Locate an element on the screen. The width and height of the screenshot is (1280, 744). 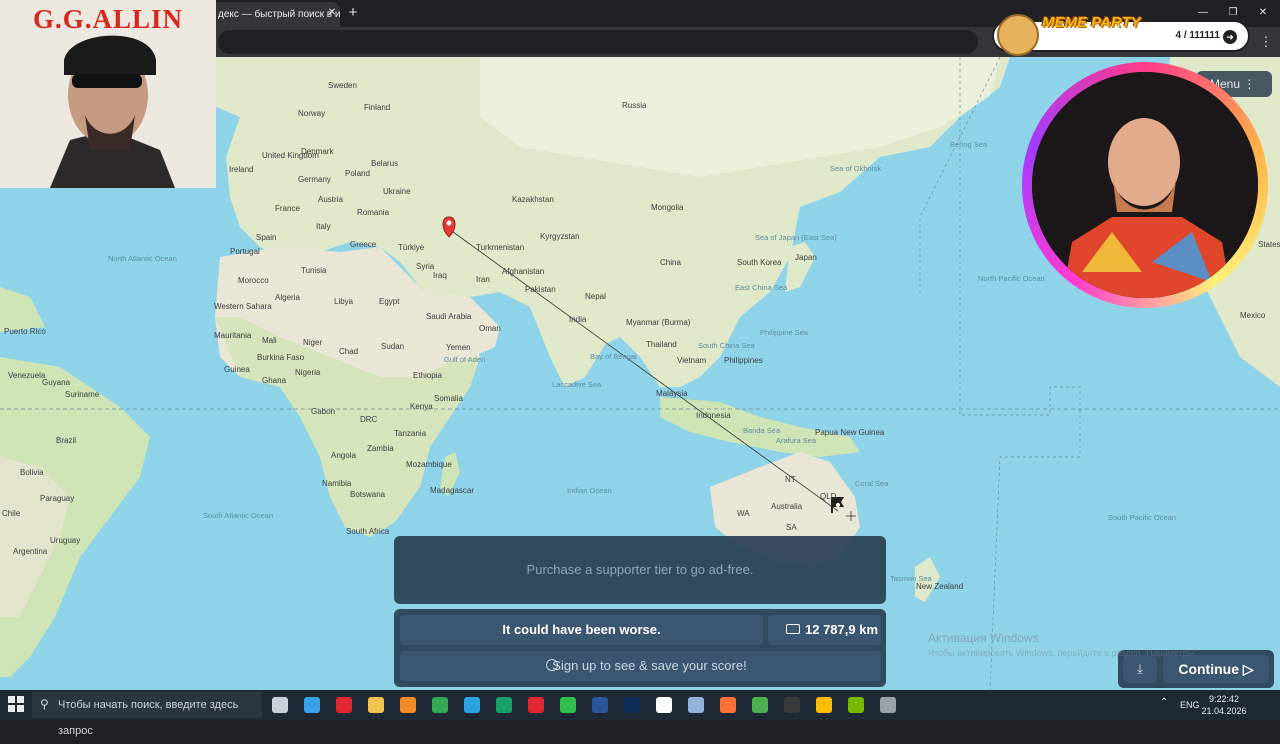
map-label: Vietnam is located at coordinates (692, 360).